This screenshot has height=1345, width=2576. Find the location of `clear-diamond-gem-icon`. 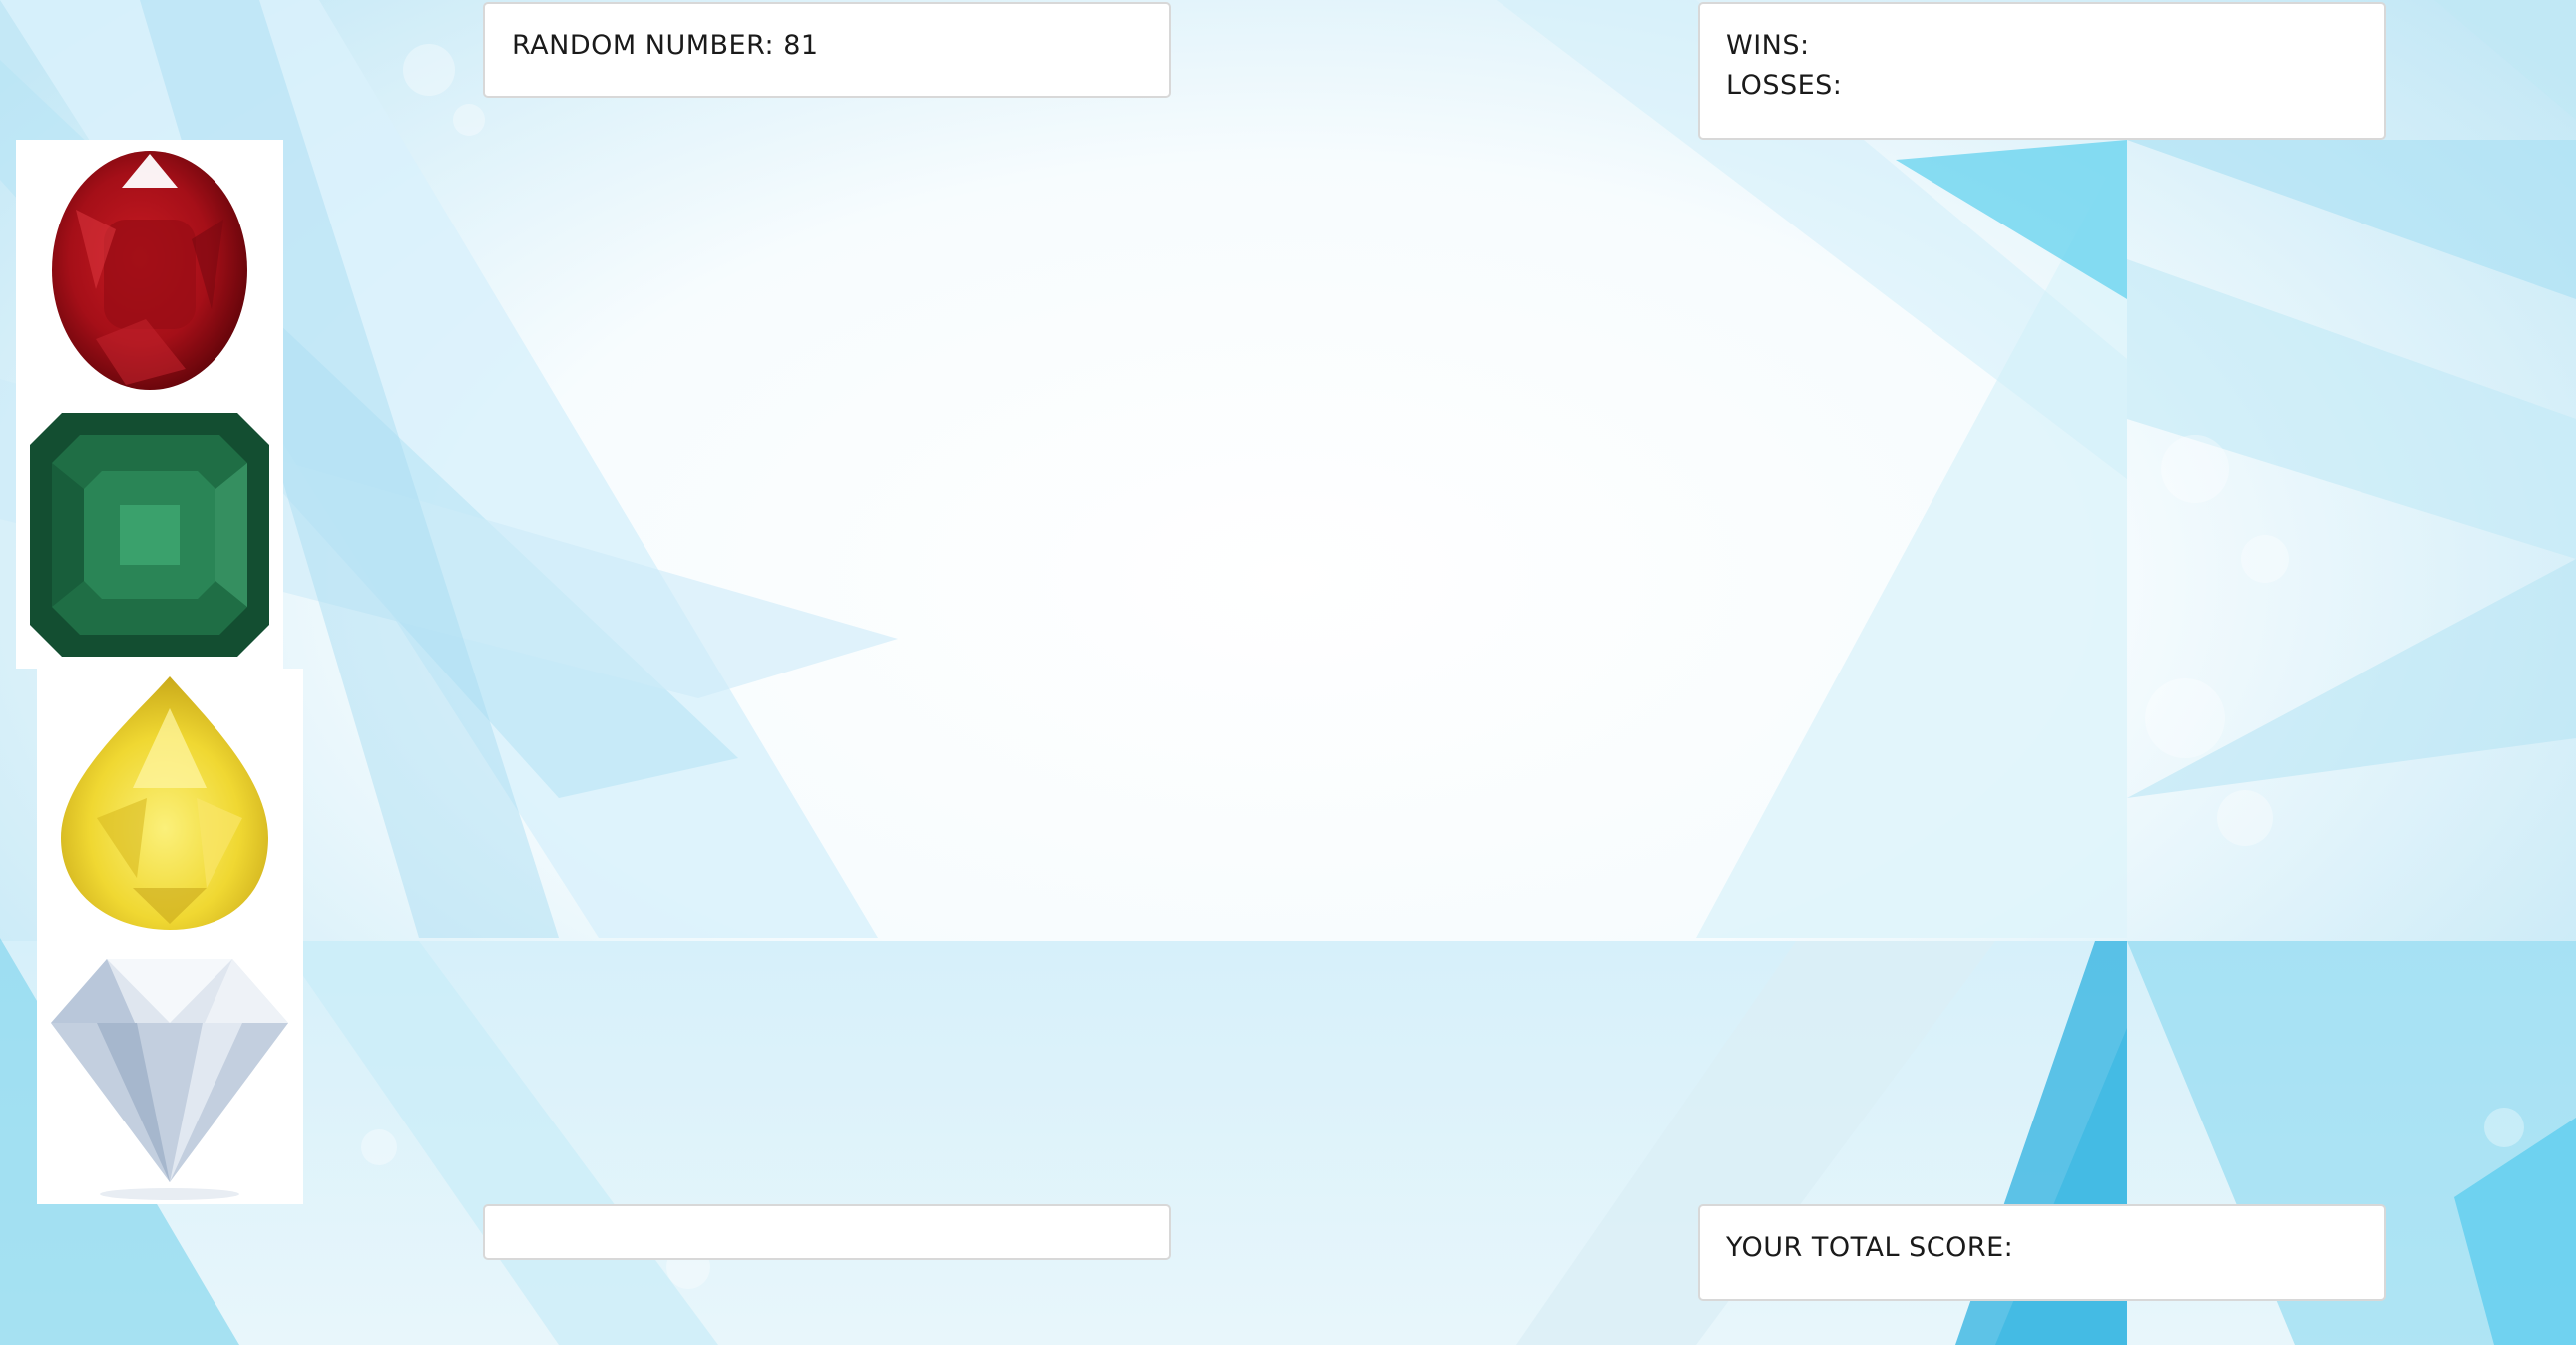

clear-diamond-gem-icon is located at coordinates (169, 1079).